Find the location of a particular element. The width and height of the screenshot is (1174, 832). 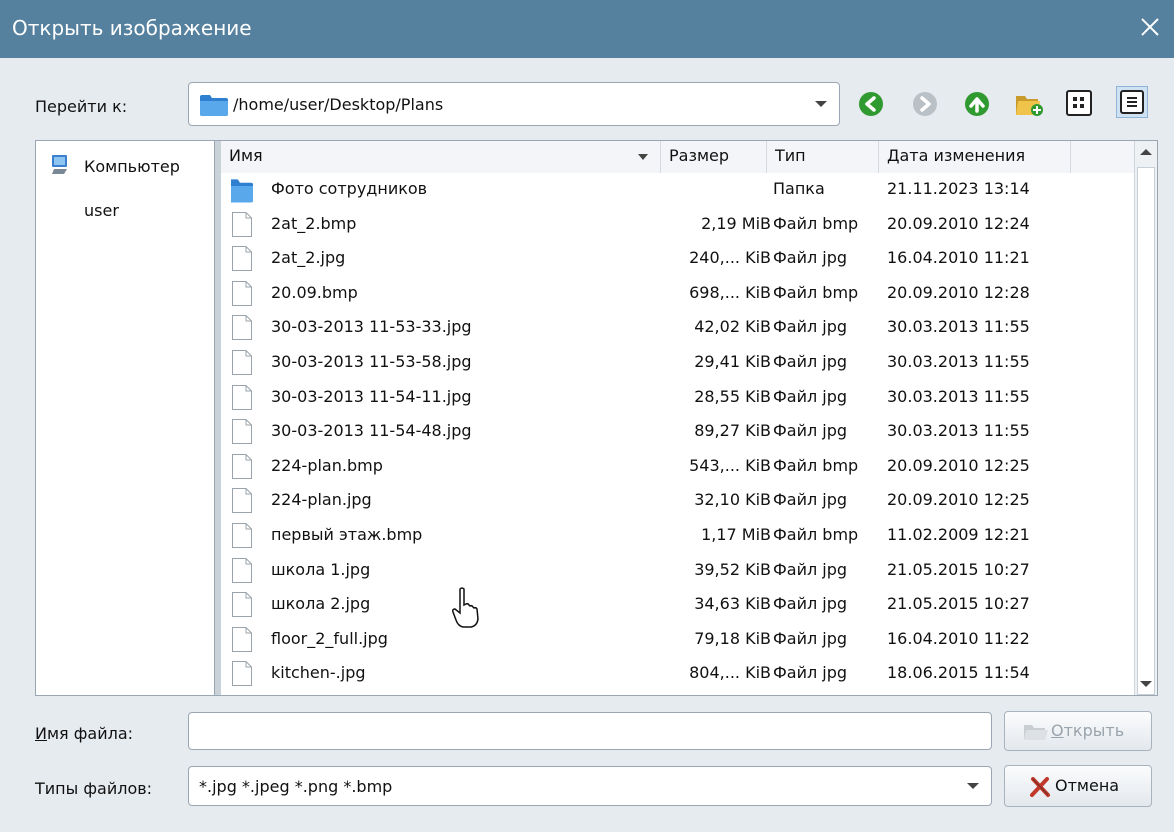

detail-view-button is located at coordinates (1132, 102).